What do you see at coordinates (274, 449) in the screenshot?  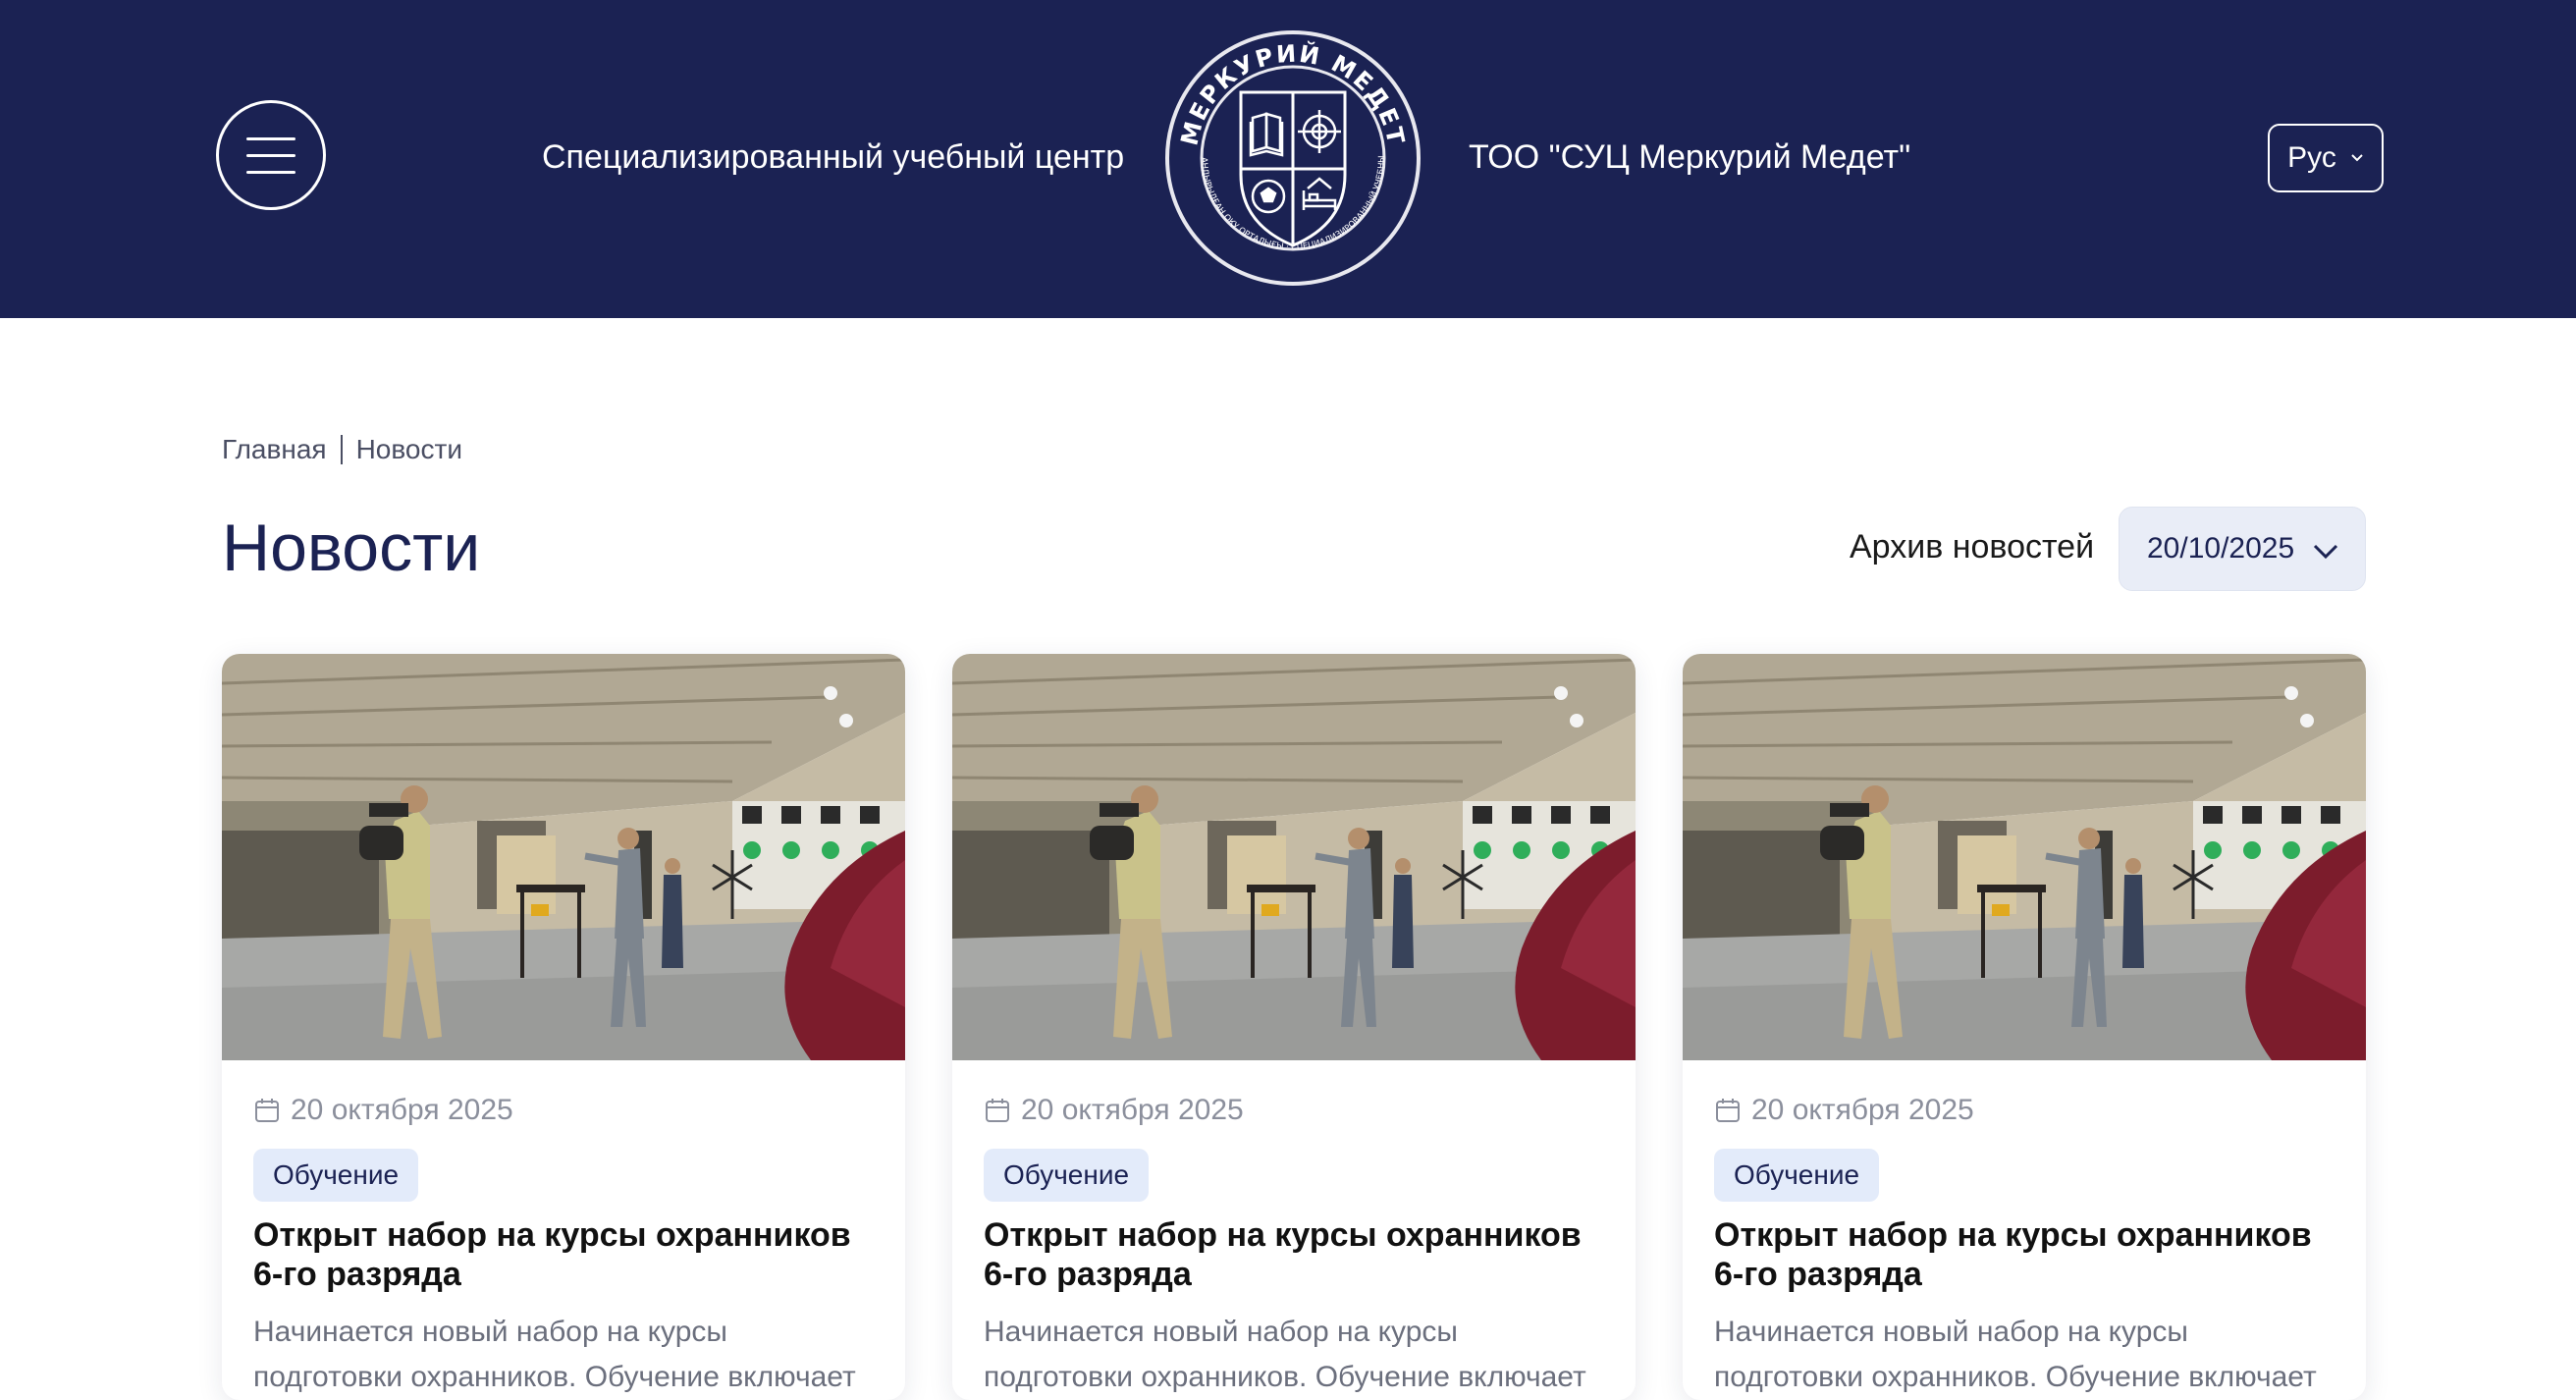 I see `breadcrumb-home-link: Главная` at bounding box center [274, 449].